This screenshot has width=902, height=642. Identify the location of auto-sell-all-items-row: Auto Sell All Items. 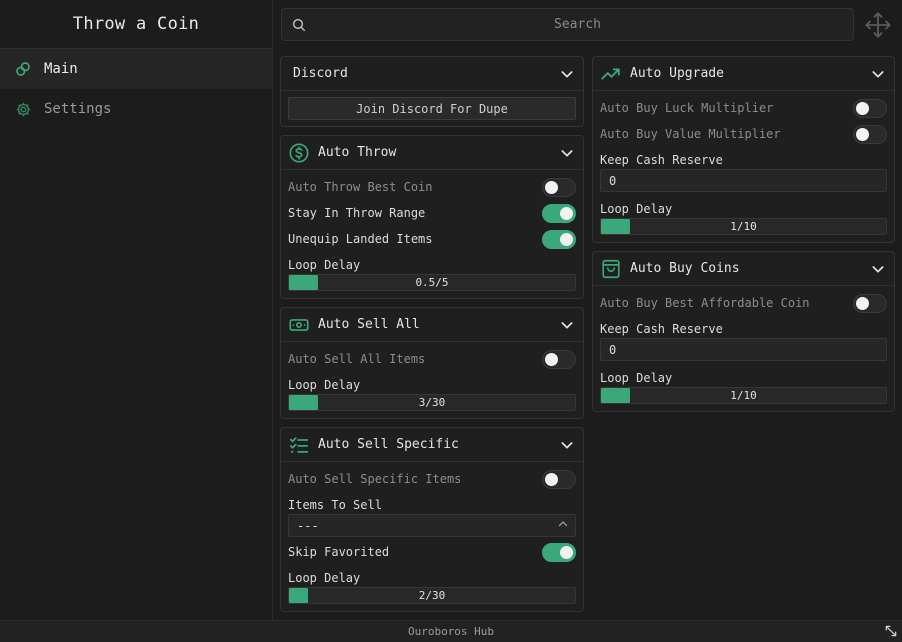
(432, 359).